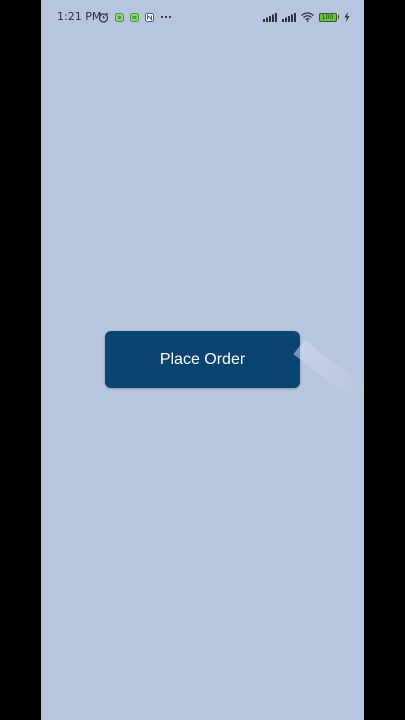 The image size is (405, 720). What do you see at coordinates (338, 17) in the screenshot?
I see `battery-tip` at bounding box center [338, 17].